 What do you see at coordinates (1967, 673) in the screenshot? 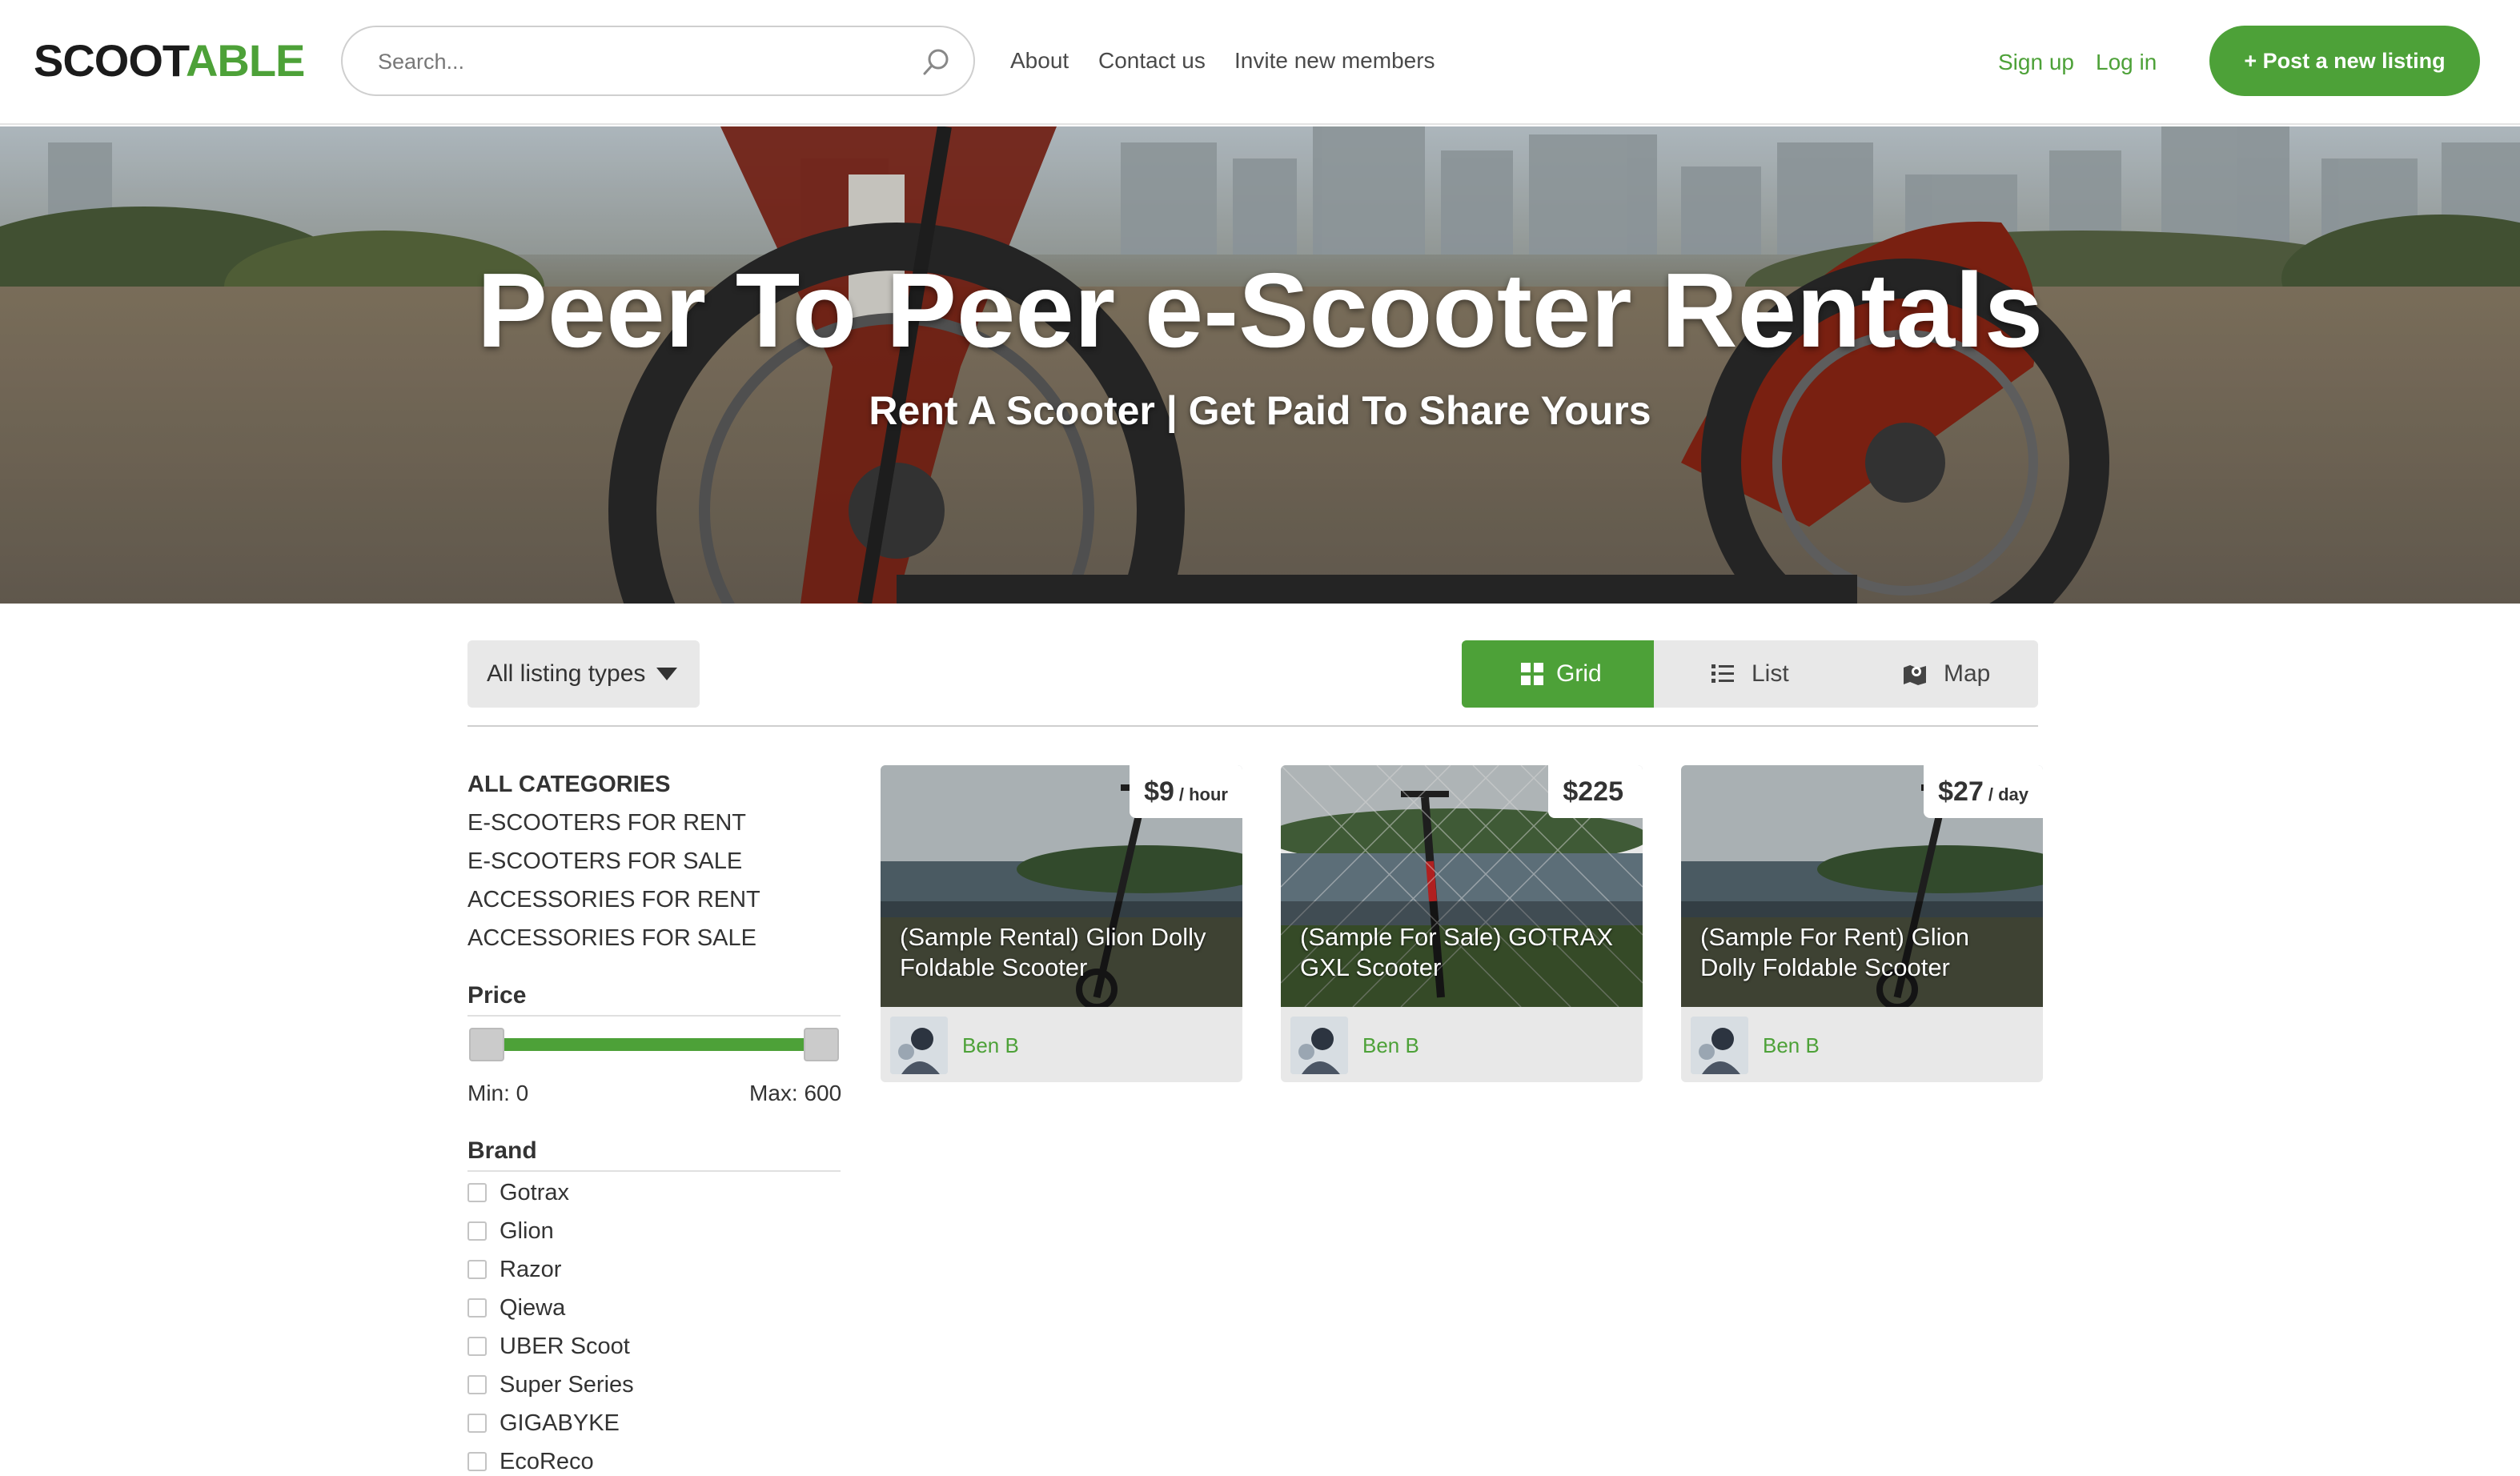
I see `map-view-label: Map` at bounding box center [1967, 673].